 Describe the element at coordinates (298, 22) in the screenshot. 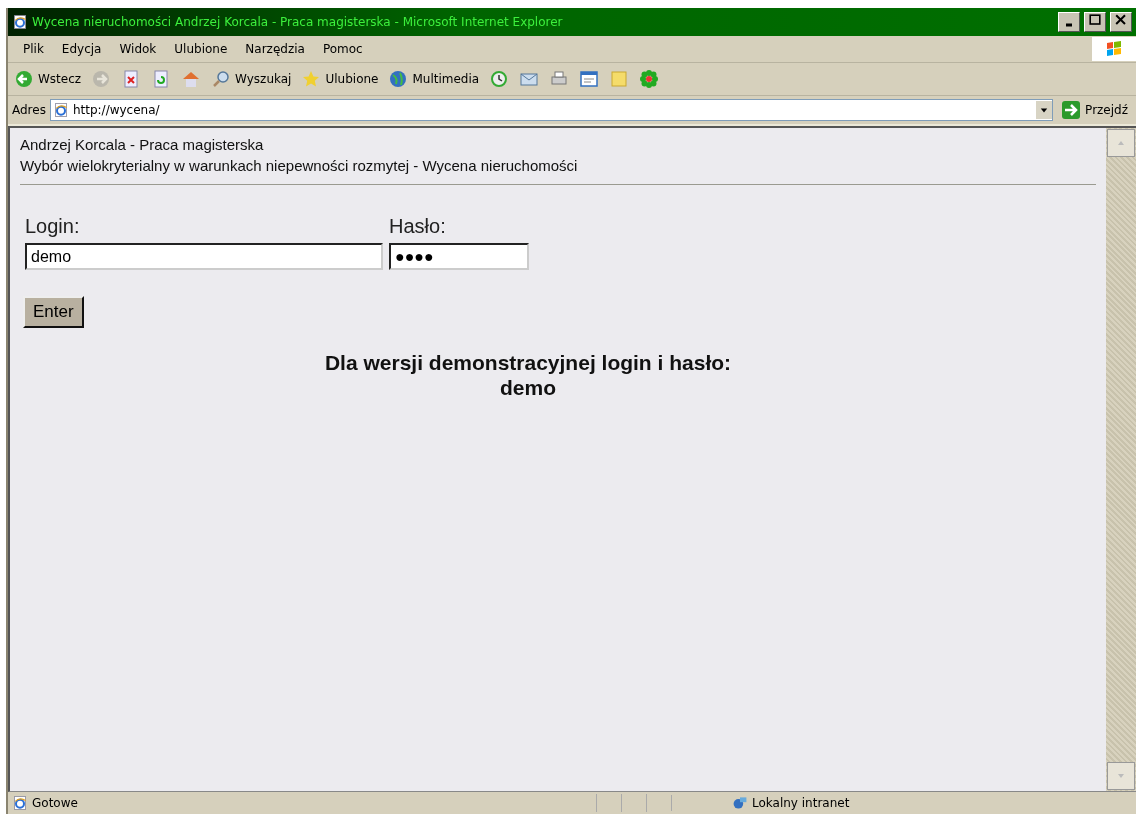

I see `window-title: Wycena nieruchomości Andrzej Korcala - Praca magisterska - Microsoft Internet Explorer` at that location.